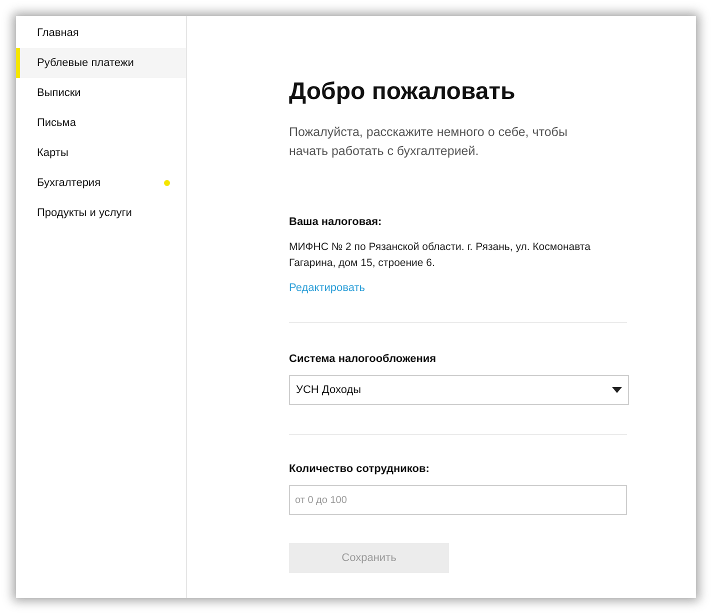 The width and height of the screenshot is (713, 613). Describe the element at coordinates (362, 359) in the screenshot. I see `tax-system-label: Система налогообложения` at that location.